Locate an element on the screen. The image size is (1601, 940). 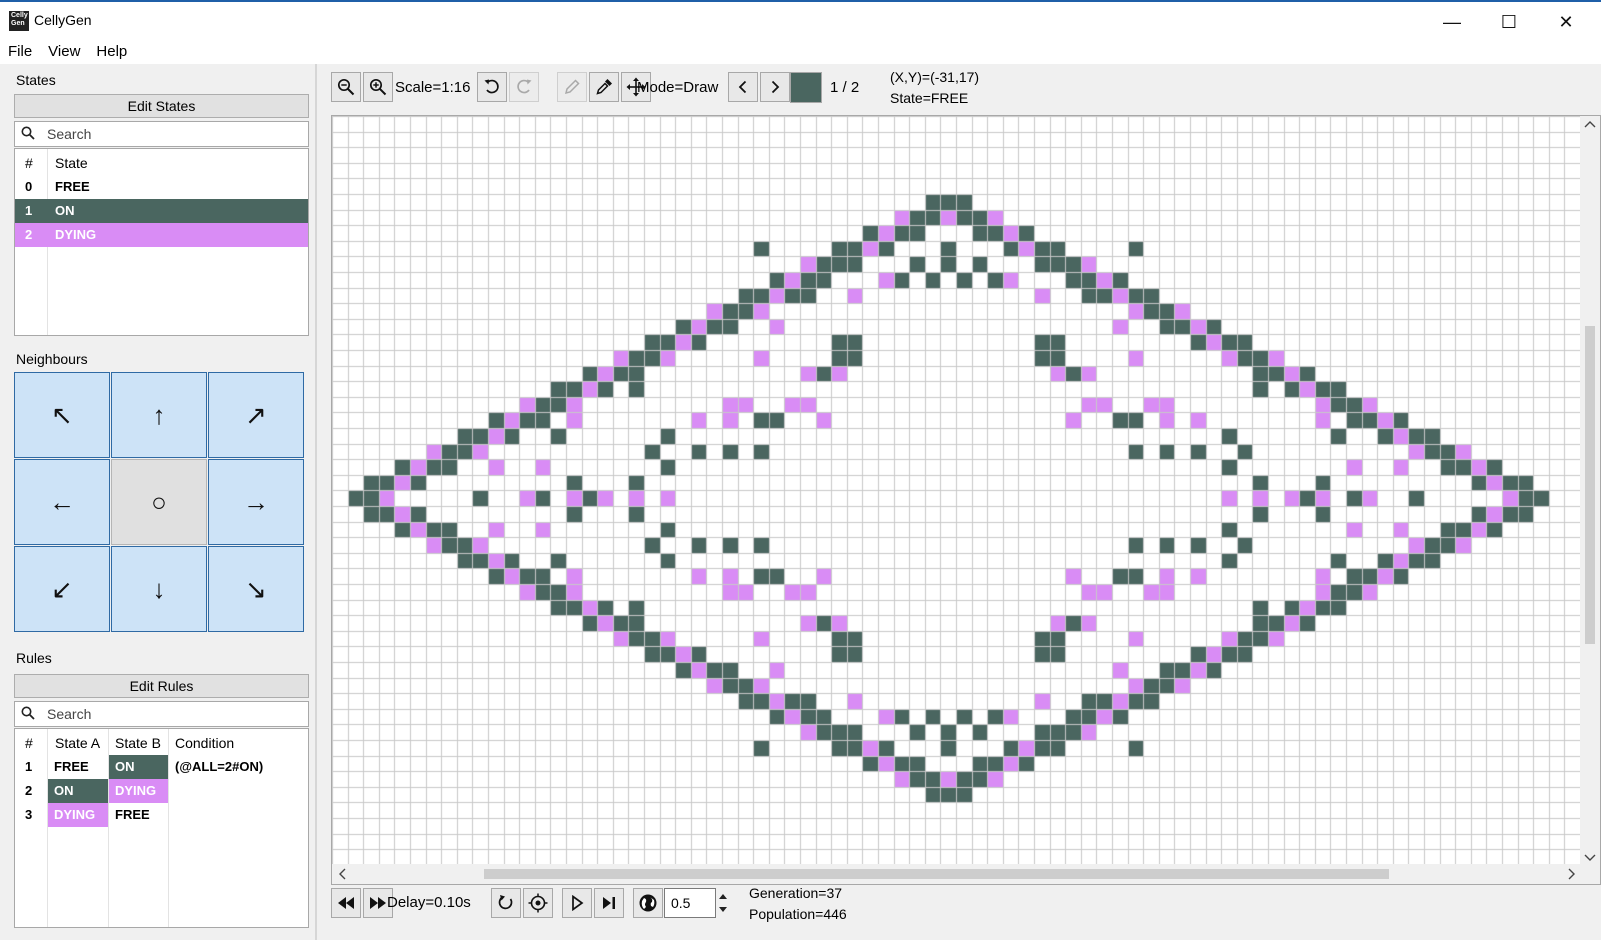
states-header: # State is located at coordinates (161, 163).